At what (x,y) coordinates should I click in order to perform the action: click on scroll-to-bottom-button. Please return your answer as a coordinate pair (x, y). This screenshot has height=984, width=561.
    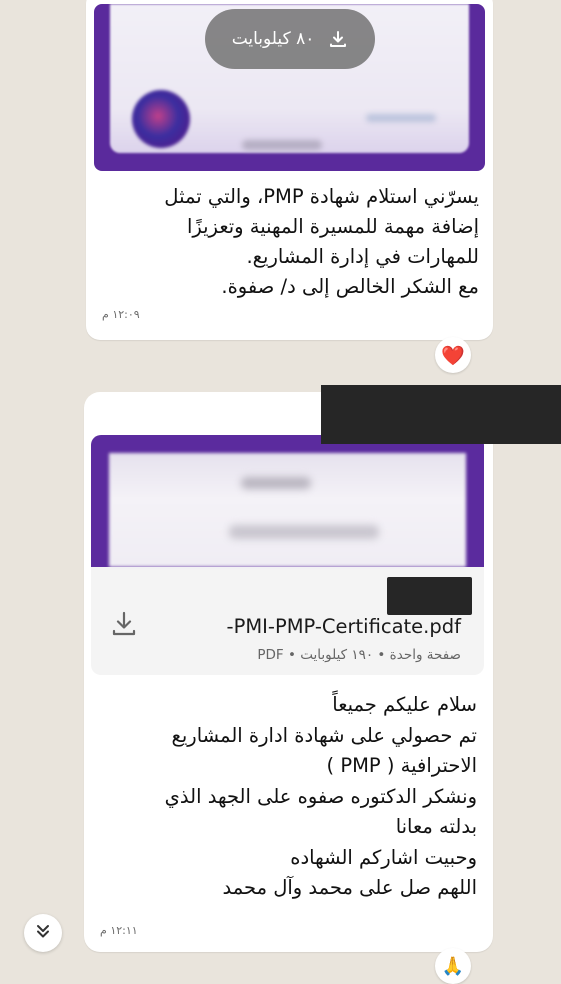
    Looking at the image, I should click on (43, 933).